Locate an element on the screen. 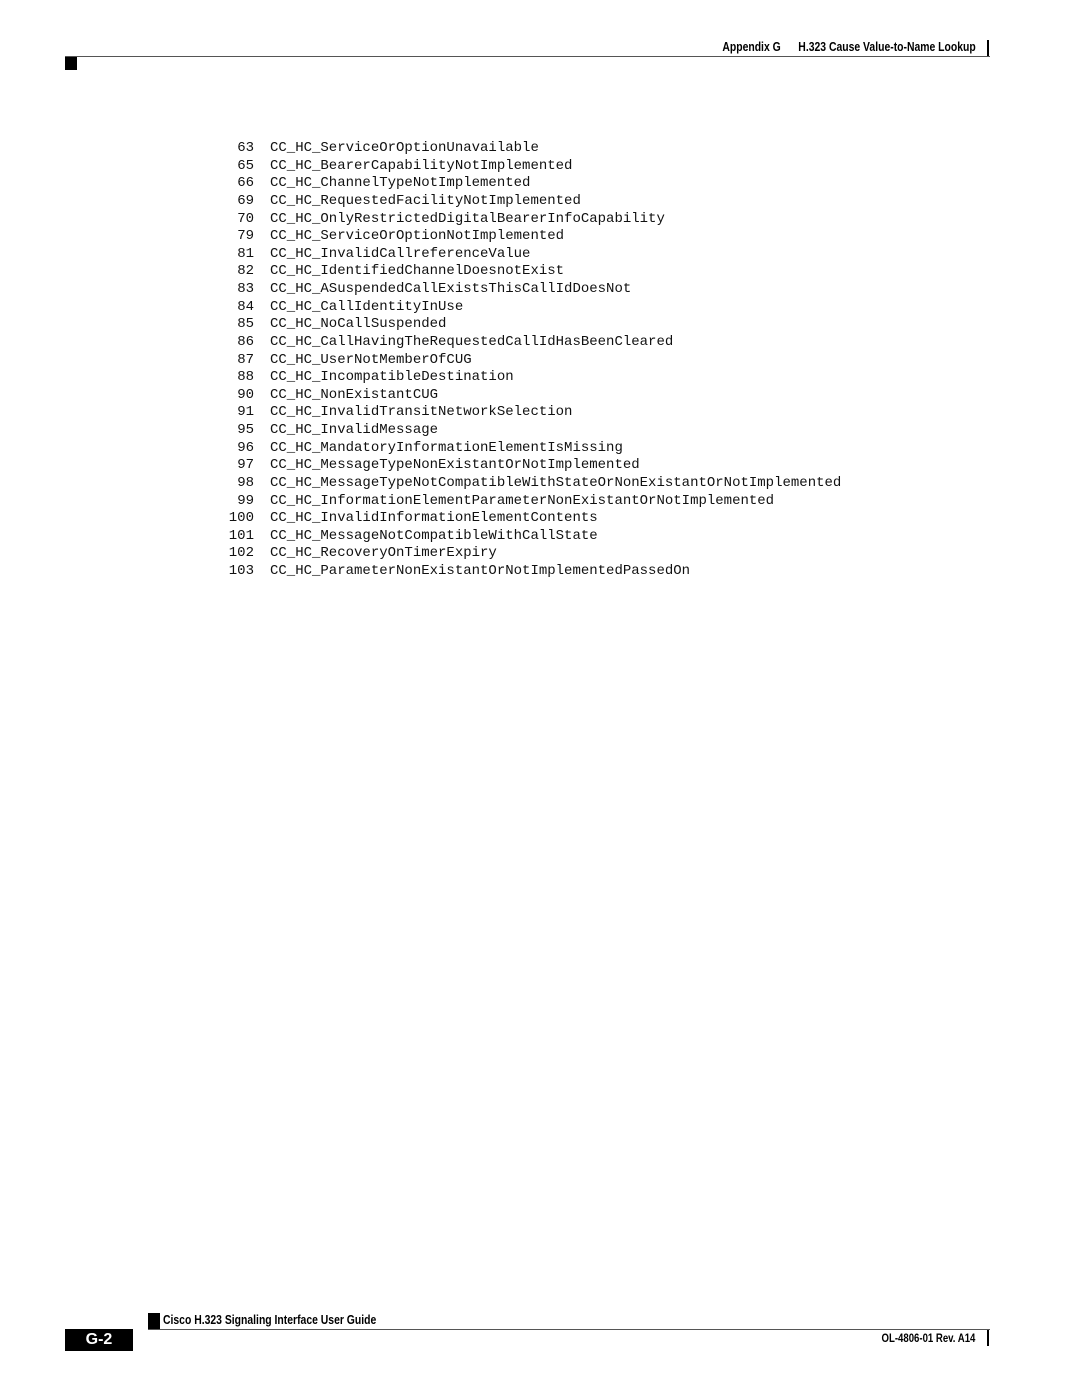  list-item: 85 CC_HC_NoCallSuspended is located at coordinates (531, 325).